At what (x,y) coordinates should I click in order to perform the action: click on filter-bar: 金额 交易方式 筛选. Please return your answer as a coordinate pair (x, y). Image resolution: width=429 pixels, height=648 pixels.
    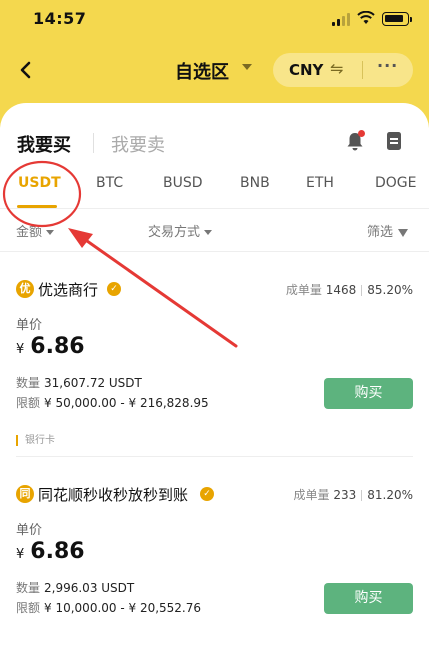
    Looking at the image, I should click on (214, 232).